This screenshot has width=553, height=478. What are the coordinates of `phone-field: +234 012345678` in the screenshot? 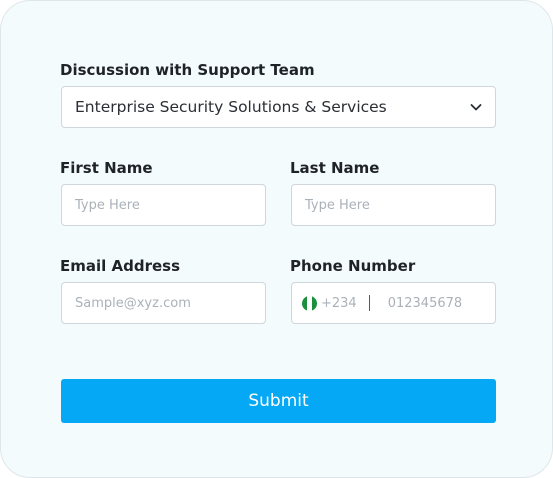 It's located at (393, 303).